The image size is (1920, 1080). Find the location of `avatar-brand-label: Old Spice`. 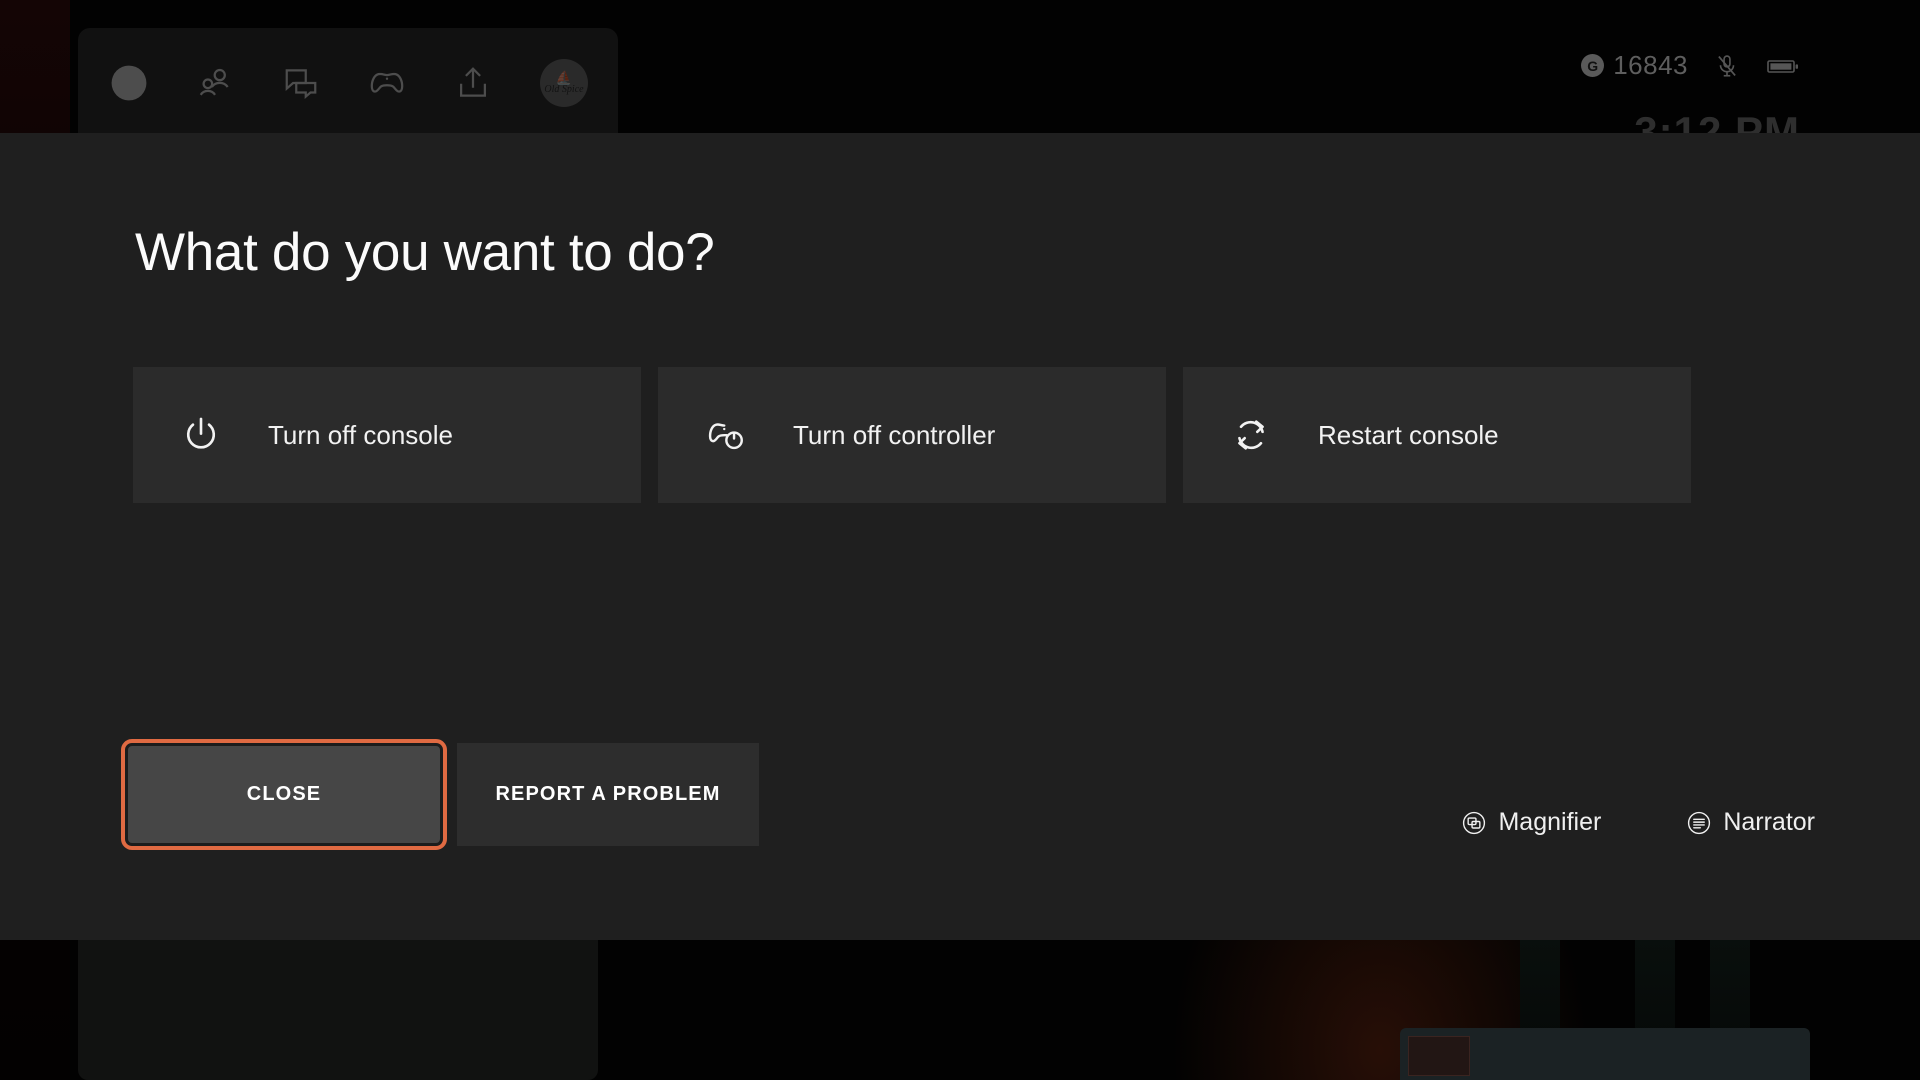

avatar-brand-label: Old Spice is located at coordinates (564, 89).